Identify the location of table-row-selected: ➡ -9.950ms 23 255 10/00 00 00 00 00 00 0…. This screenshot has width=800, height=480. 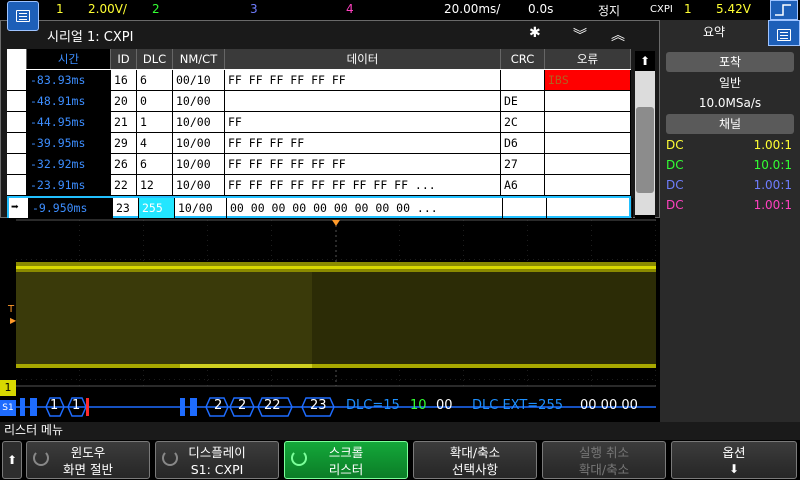
(320, 207).